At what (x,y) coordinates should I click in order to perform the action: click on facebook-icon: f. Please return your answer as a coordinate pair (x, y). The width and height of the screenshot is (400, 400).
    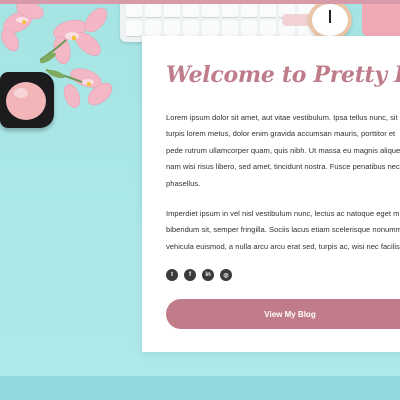
    Looking at the image, I should click on (190, 275).